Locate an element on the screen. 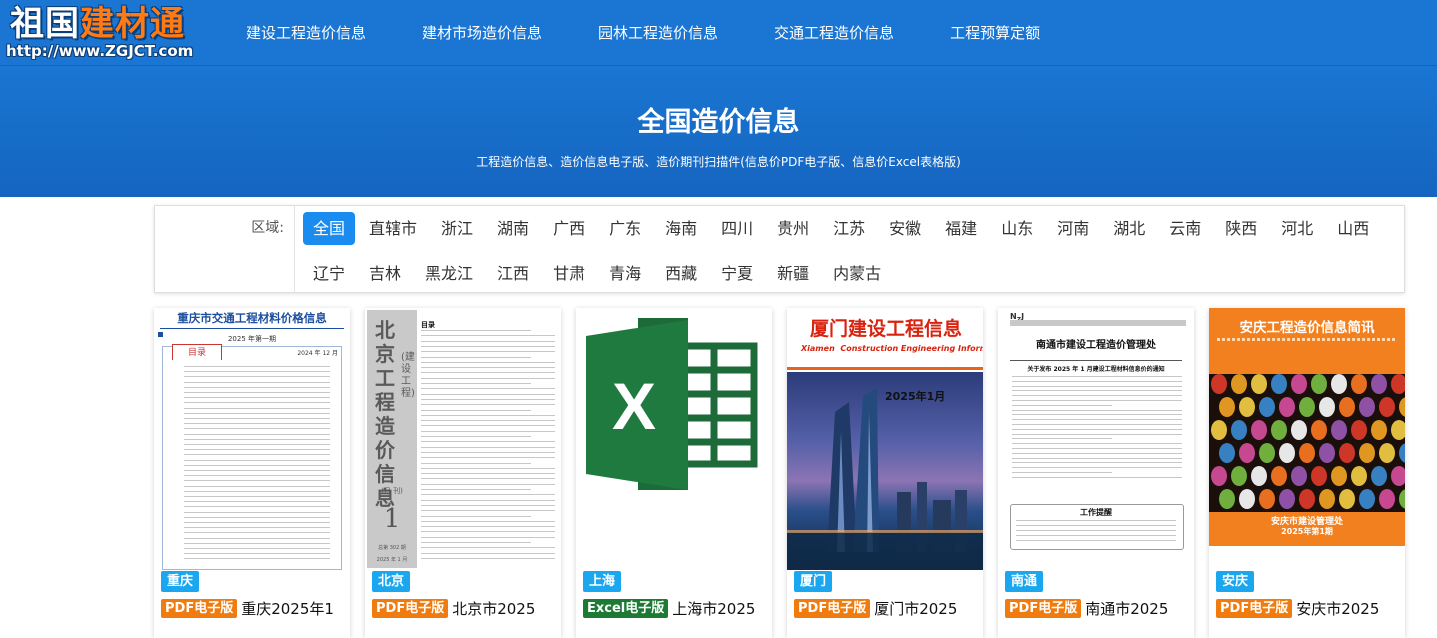  cover-heading: 南通市建设工程造价管理处 is located at coordinates (1096, 345).